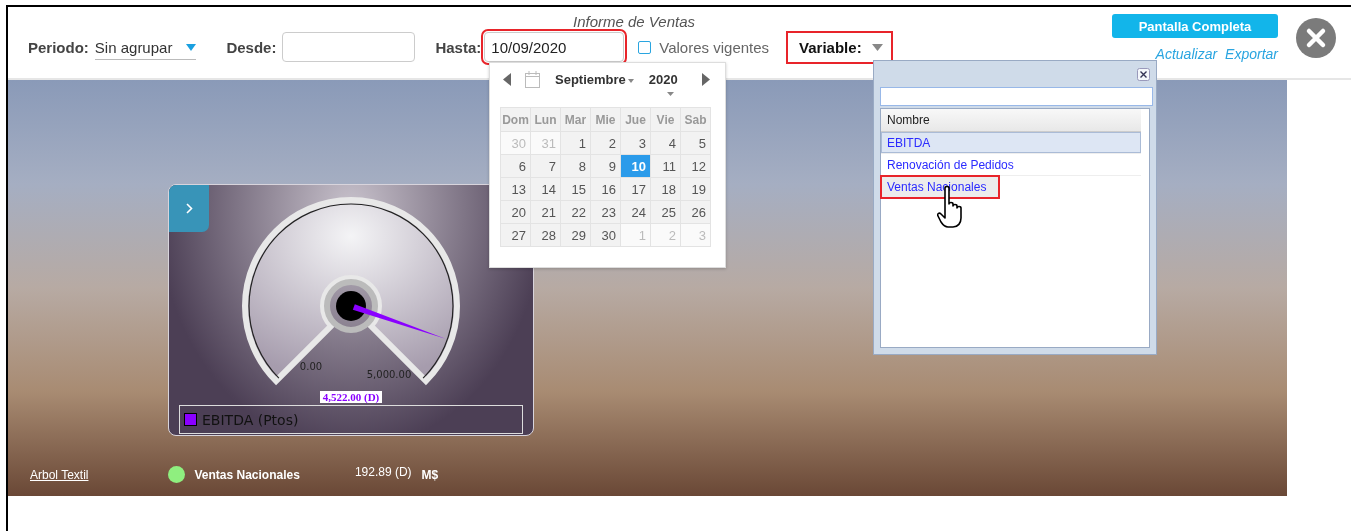 The image size is (1351, 531). Describe the element at coordinates (349, 47) in the screenshot. I see `from-date-field` at that location.